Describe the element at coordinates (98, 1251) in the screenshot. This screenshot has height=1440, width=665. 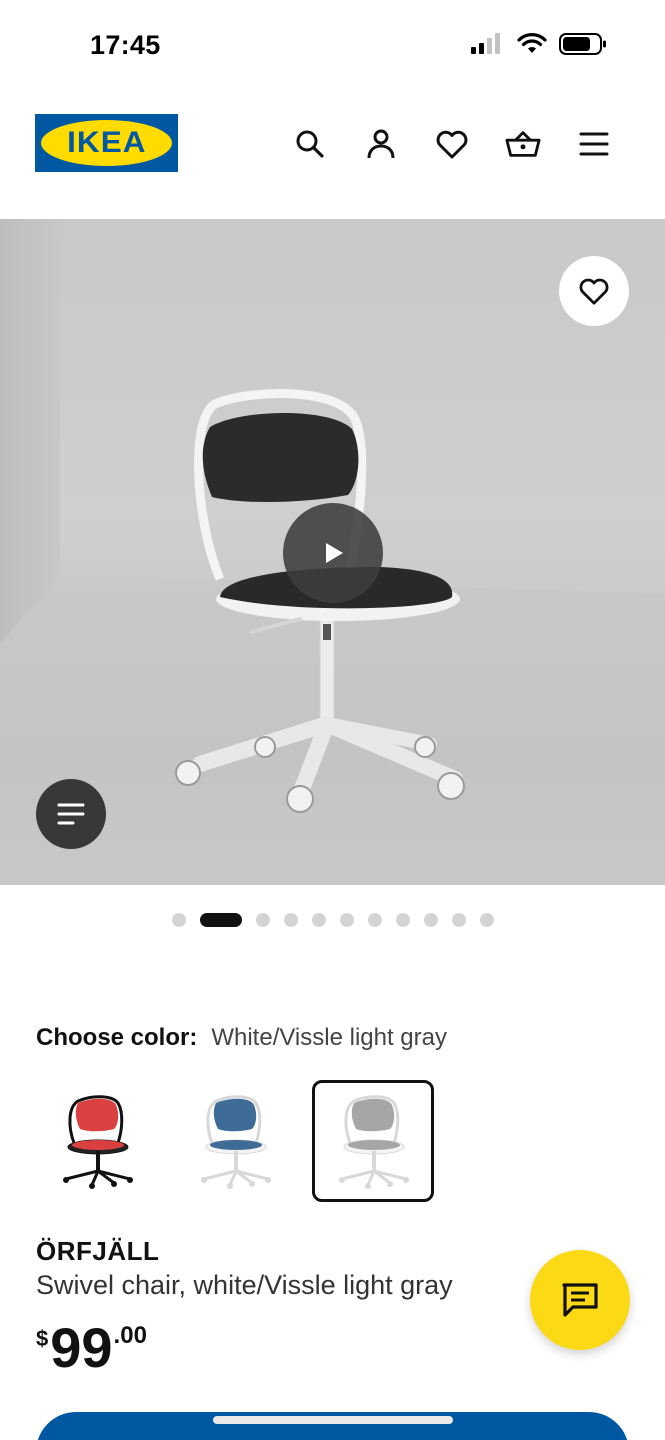
I see `product-name: ÖRFJÄLL` at that location.